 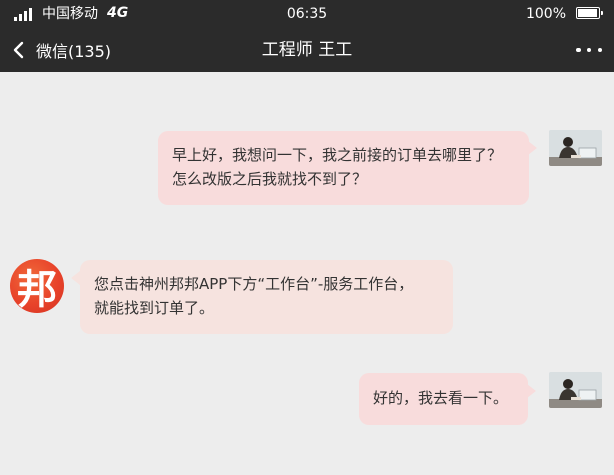 I want to click on avatar-logo-text: 邦, so click(x=37, y=289).